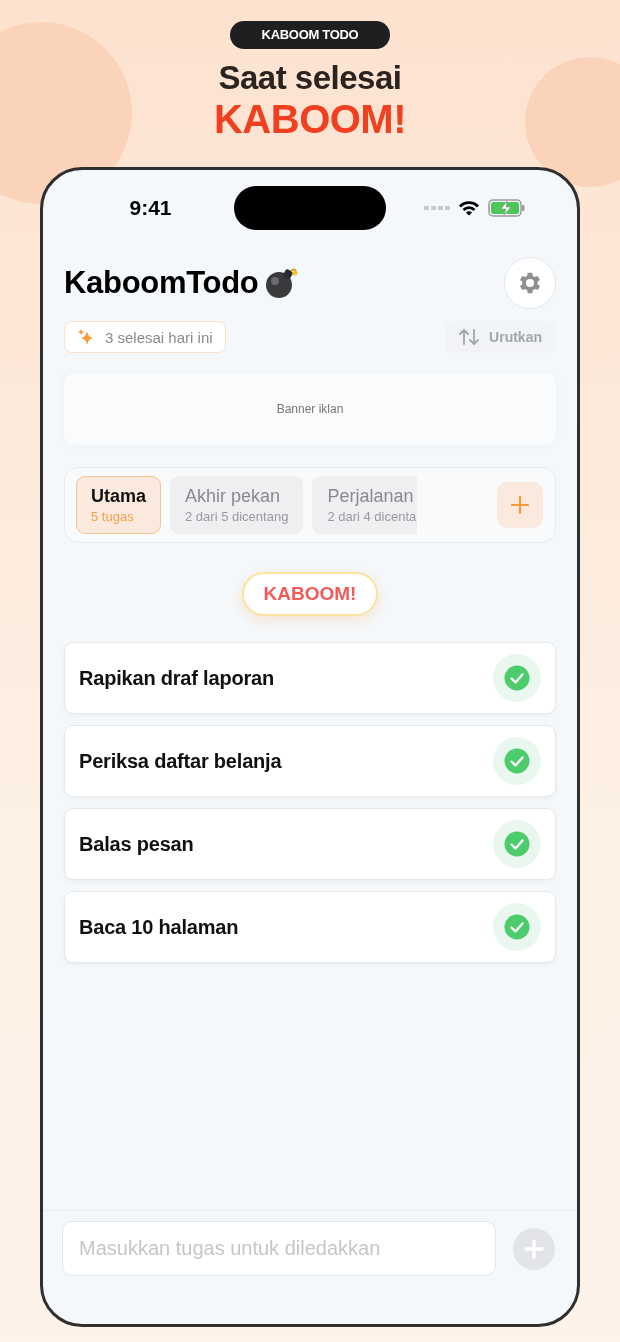 The height and width of the screenshot is (1342, 620). I want to click on promo-badge: KABOOM TODO, so click(310, 35).